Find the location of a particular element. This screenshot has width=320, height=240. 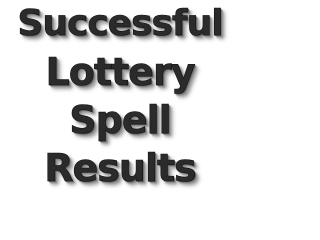

title-line-results: Results is located at coordinates (120, 168).